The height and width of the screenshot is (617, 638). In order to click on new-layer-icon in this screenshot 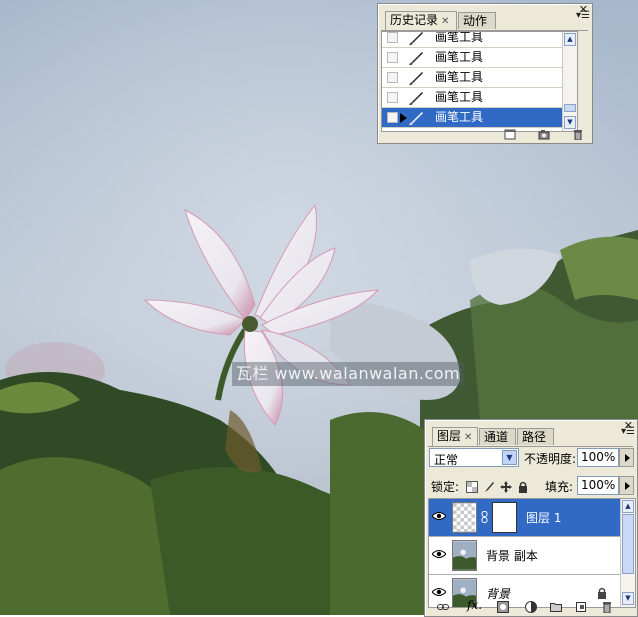, I will do `click(581, 607)`.